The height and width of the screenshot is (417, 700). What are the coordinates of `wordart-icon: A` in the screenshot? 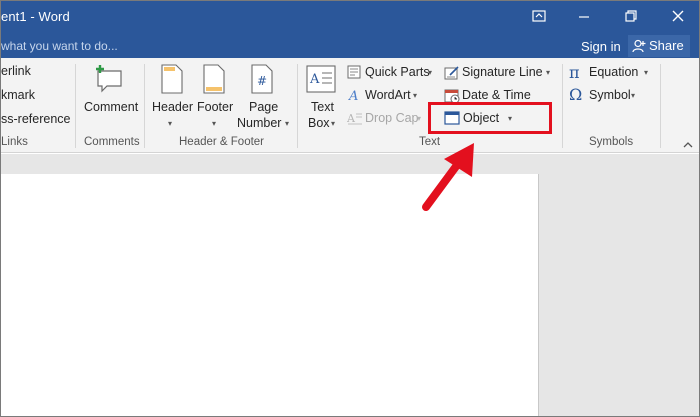 It's located at (355, 97).